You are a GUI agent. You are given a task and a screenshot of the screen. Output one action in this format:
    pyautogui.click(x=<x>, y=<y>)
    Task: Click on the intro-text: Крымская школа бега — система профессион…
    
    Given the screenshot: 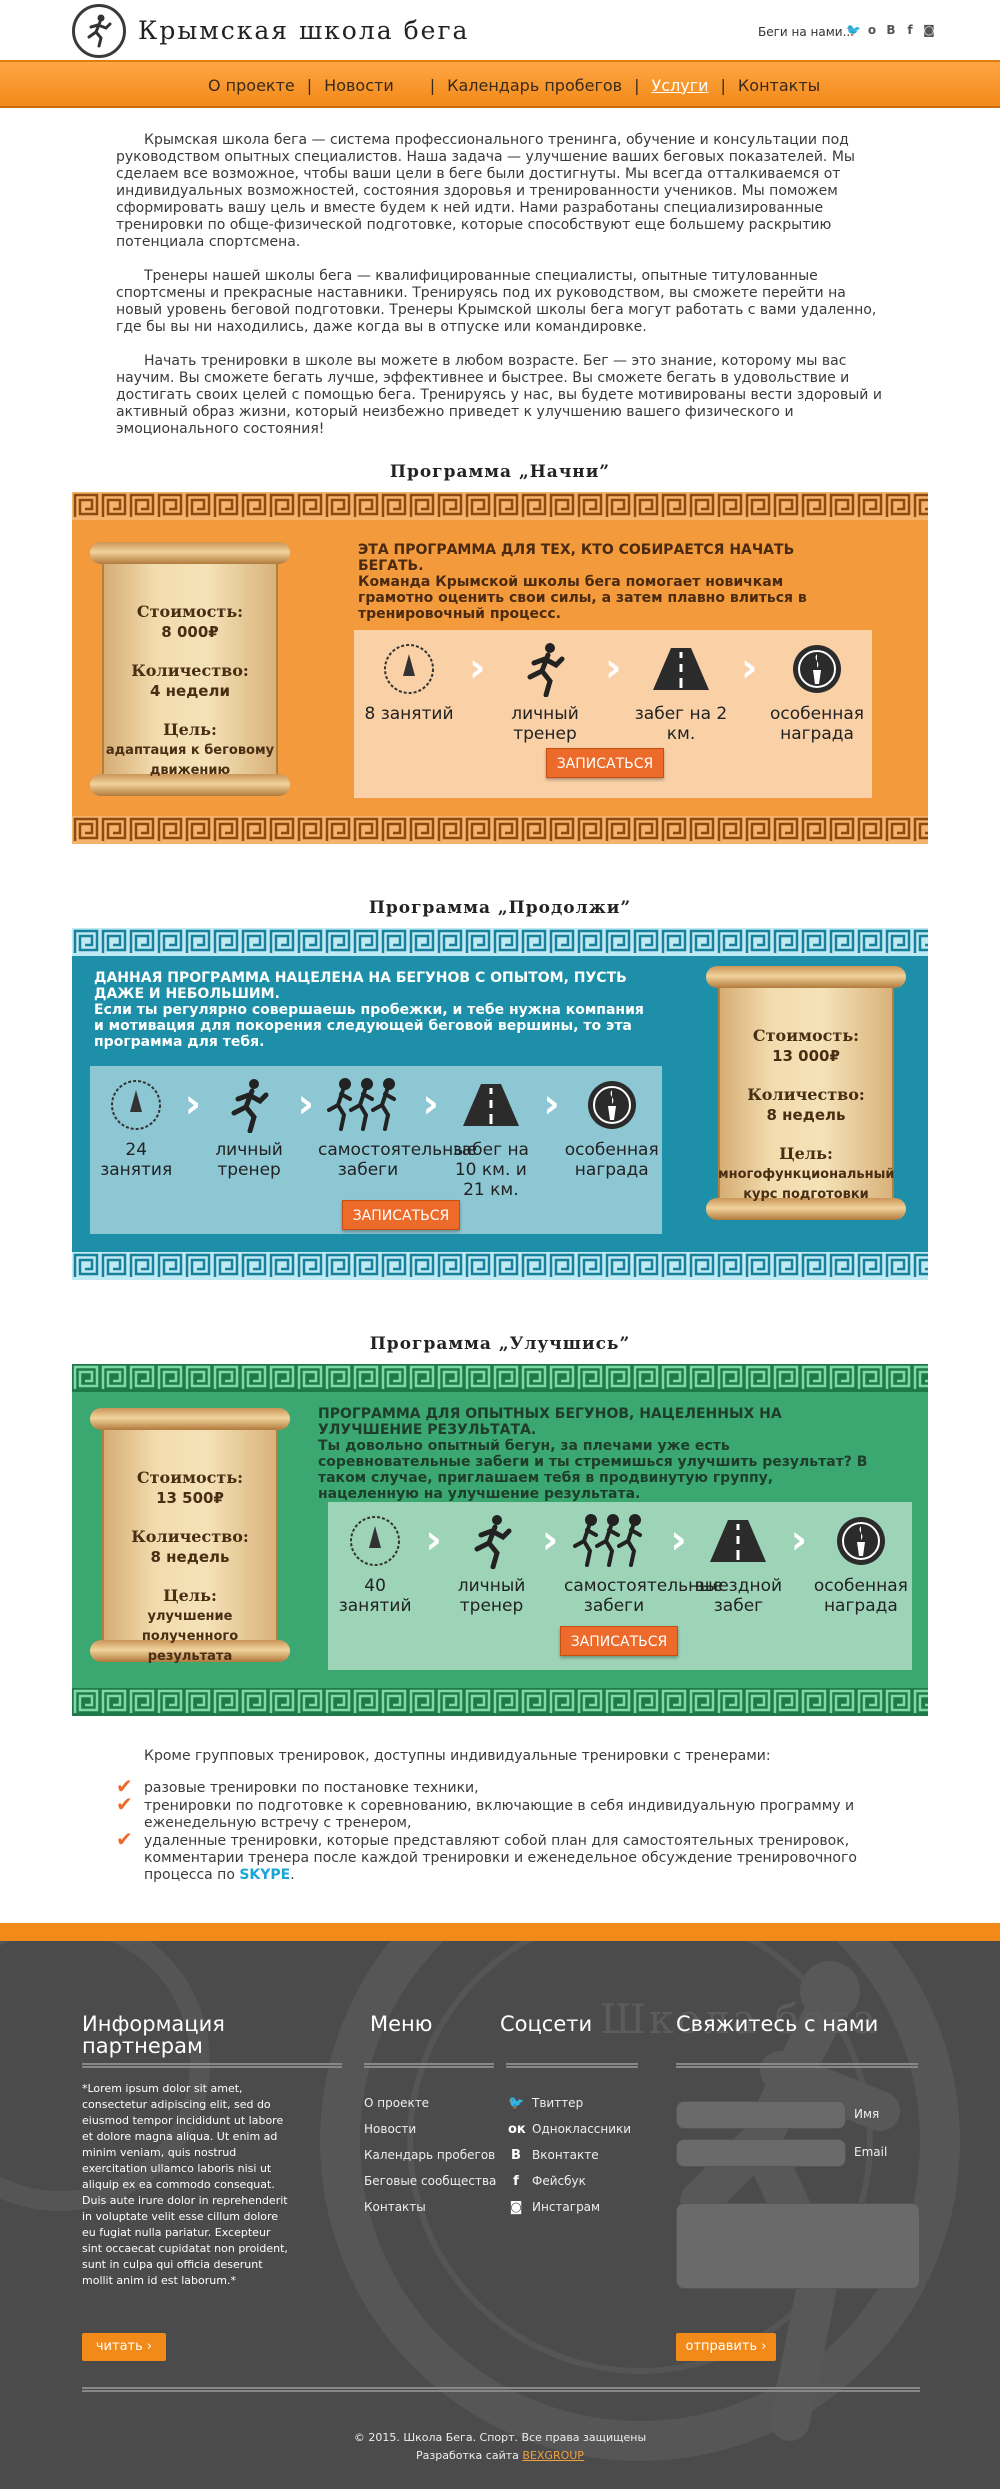 What is the action you would take?
    pyautogui.click(x=501, y=293)
    